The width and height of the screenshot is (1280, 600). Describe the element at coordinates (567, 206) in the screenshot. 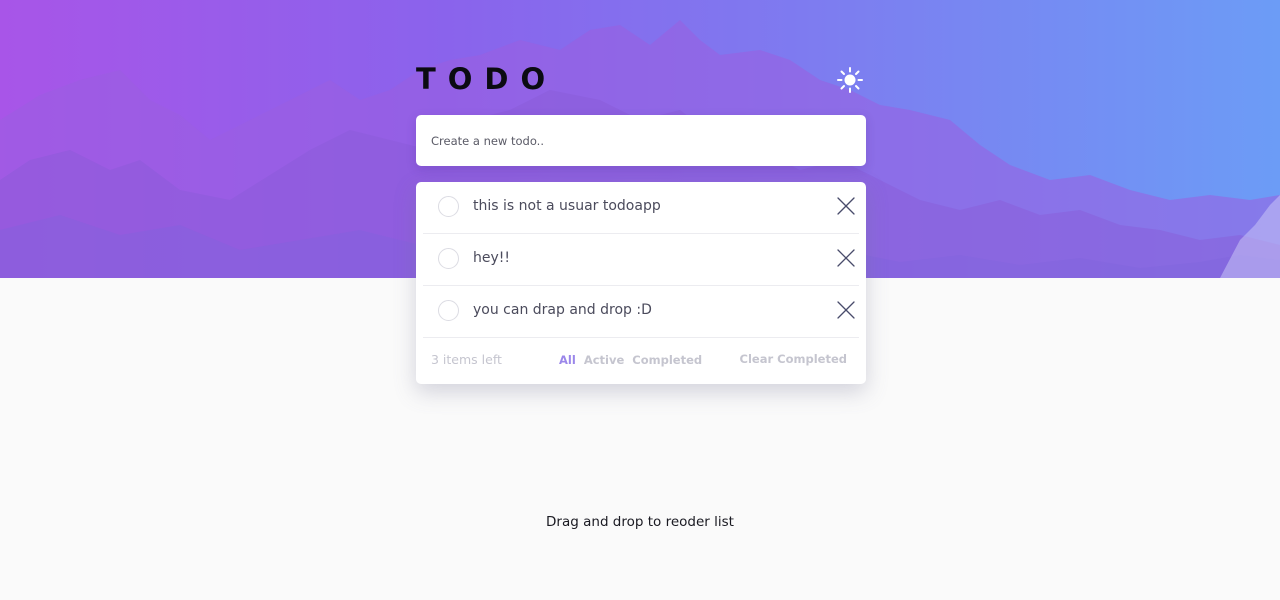

I see `todo-text: this is not a usuar todoapp` at that location.